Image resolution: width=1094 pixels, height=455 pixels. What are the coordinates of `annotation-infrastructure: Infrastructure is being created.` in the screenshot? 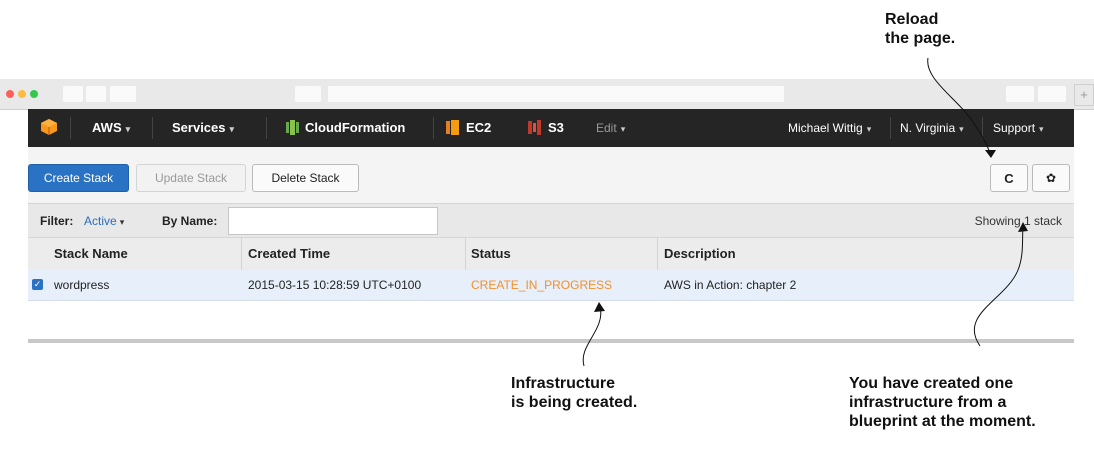 It's located at (574, 393).